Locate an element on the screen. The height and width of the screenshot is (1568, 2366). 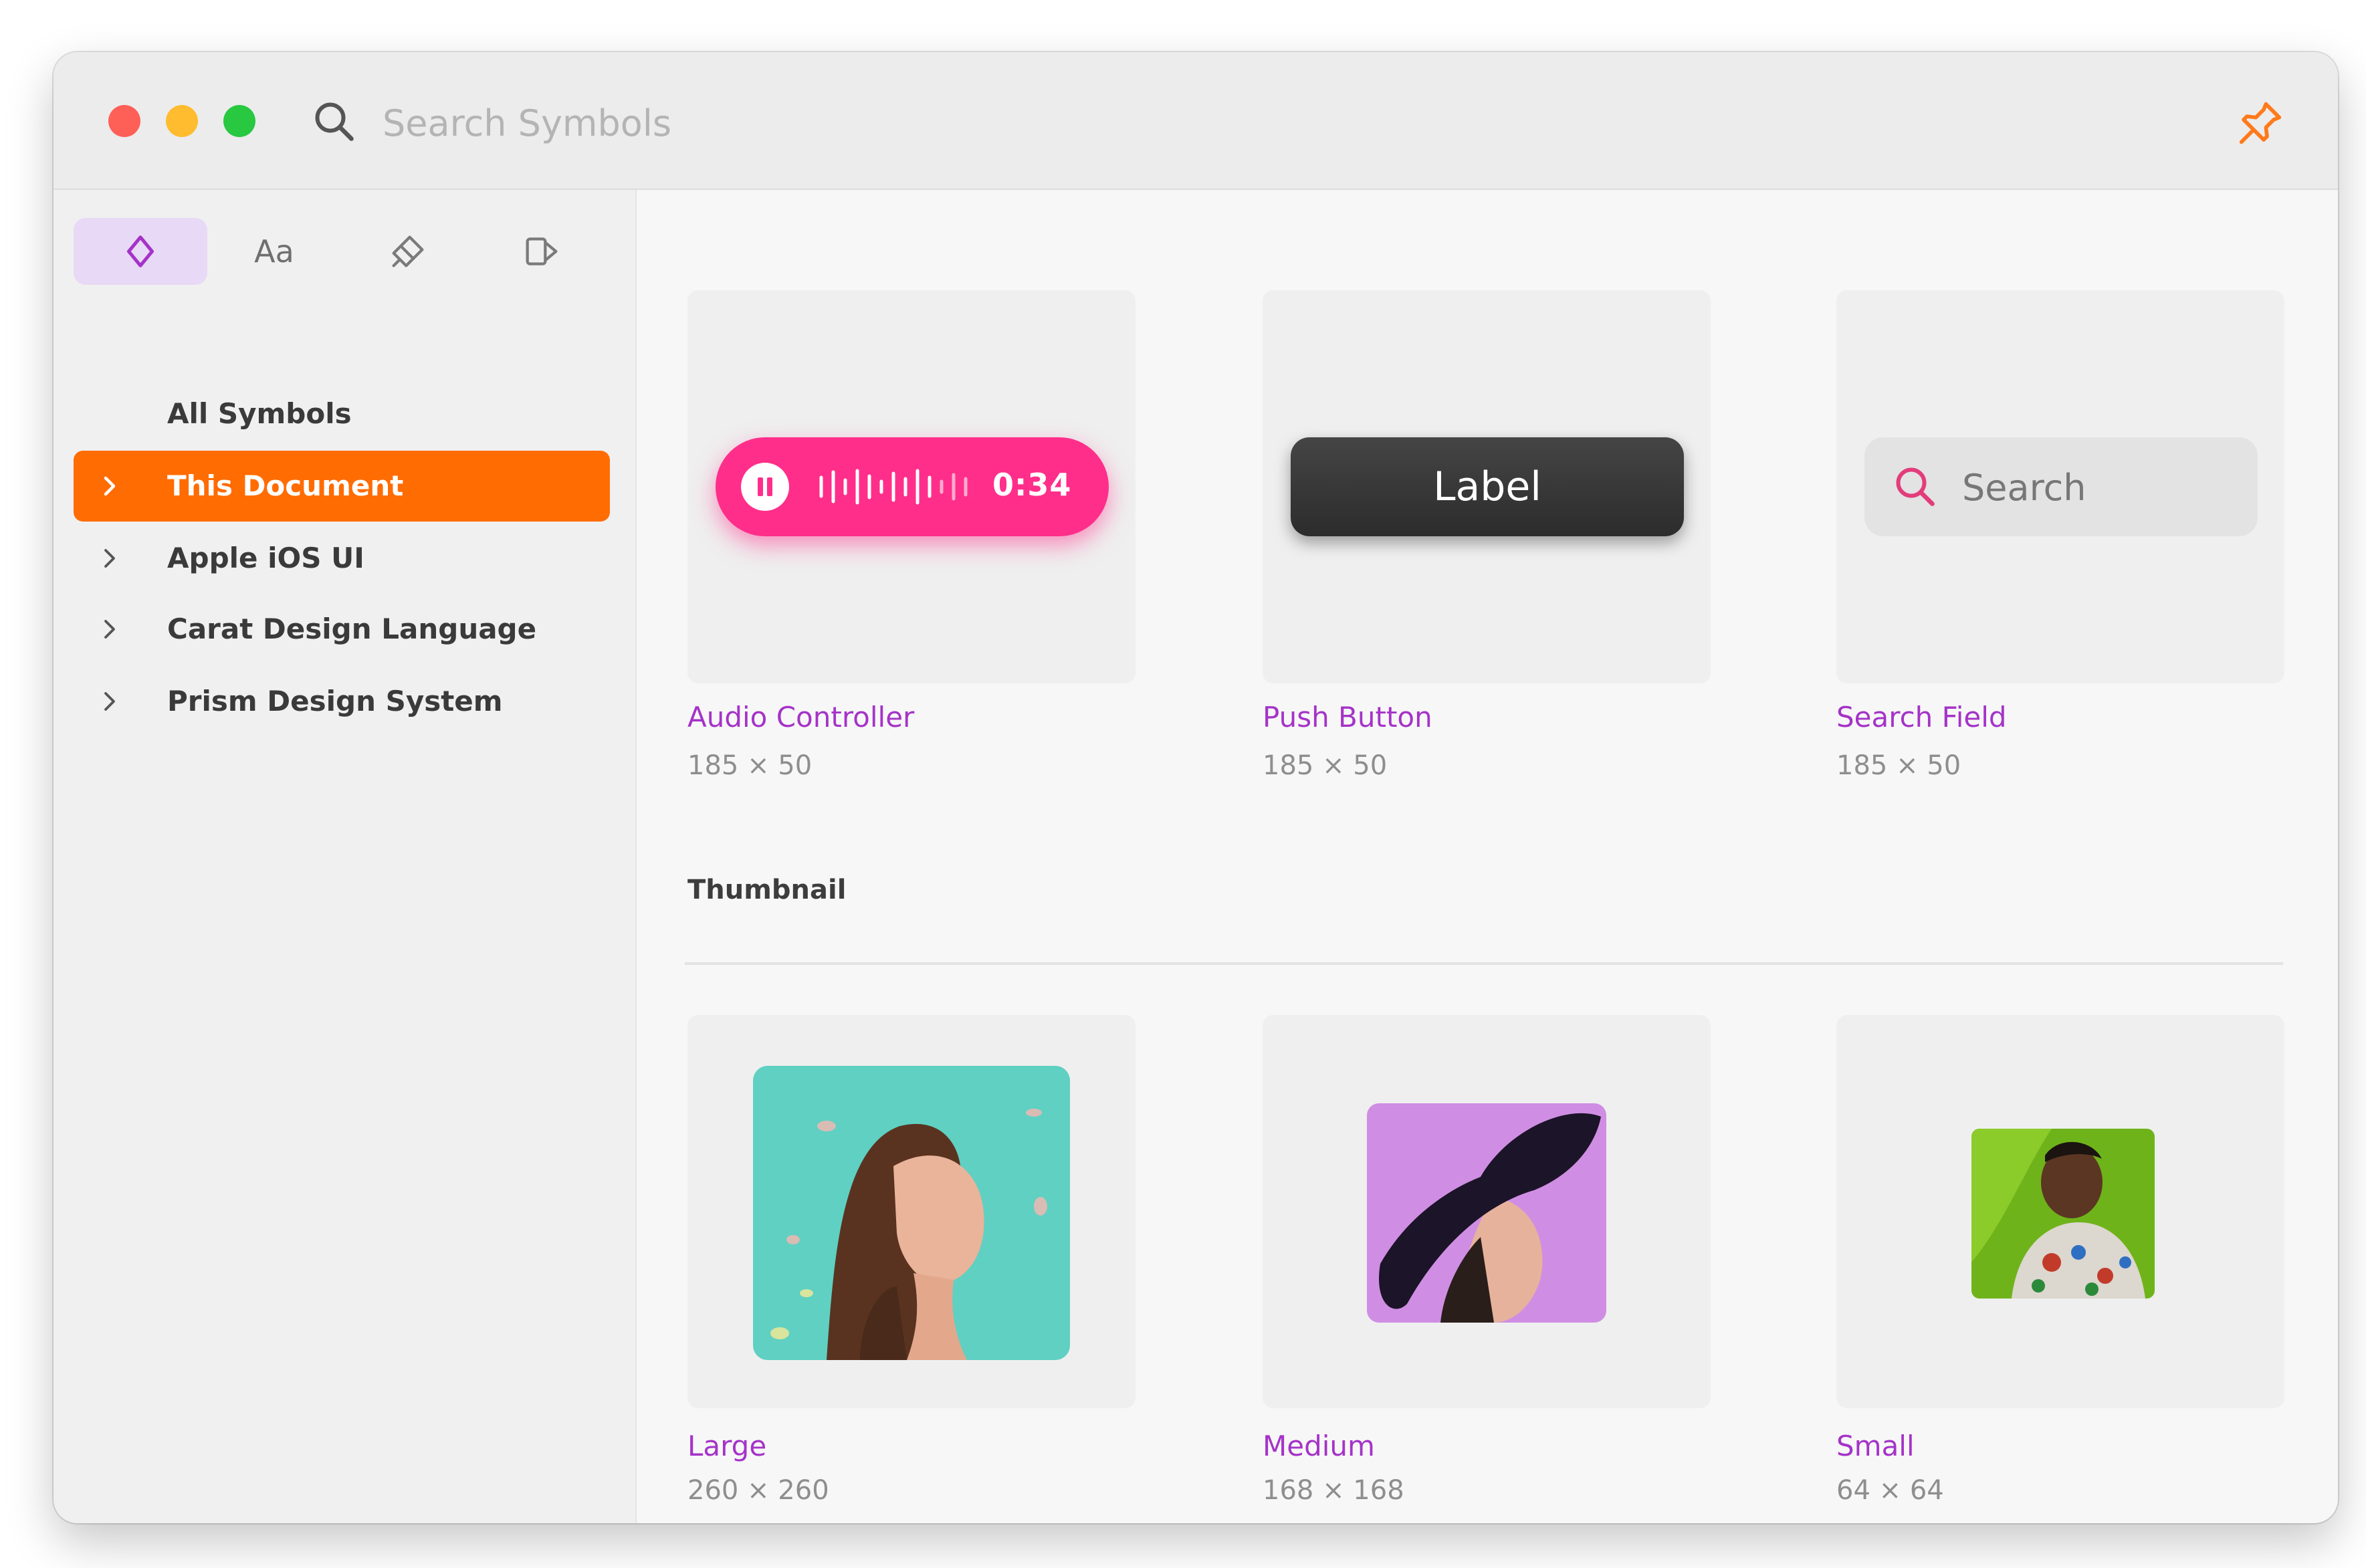
symbol-card-large is located at coordinates (911, 1211).